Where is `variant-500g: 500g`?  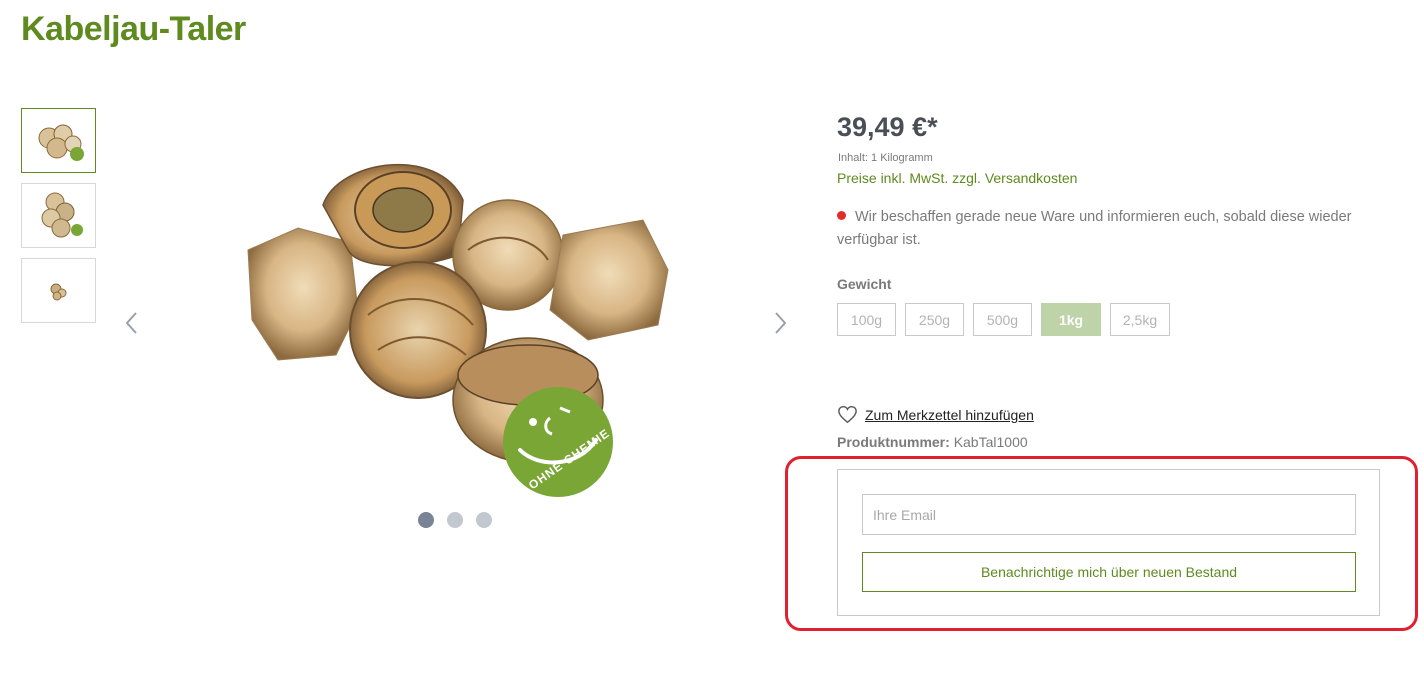
variant-500g: 500g is located at coordinates (1002, 319).